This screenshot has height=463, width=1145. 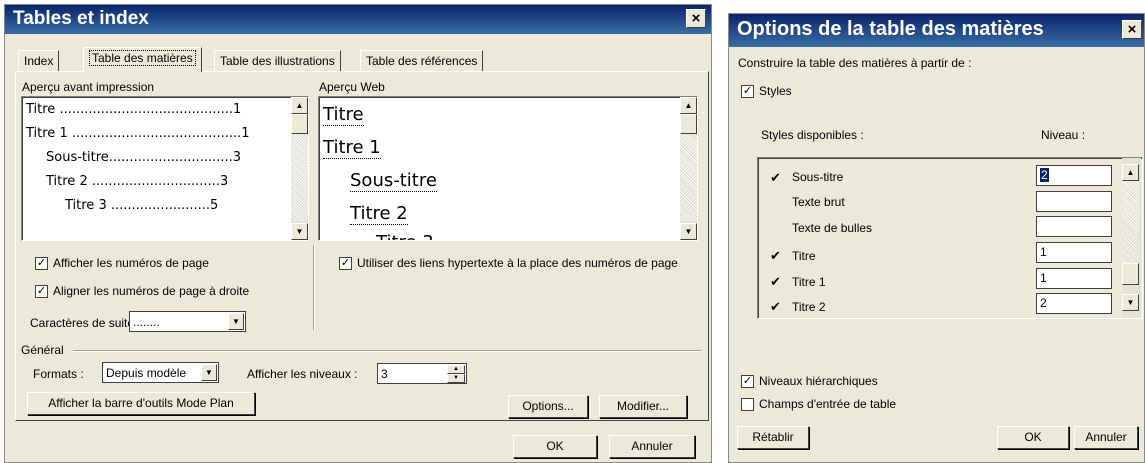 I want to click on web-link: Sous-titre, so click(x=393, y=181).